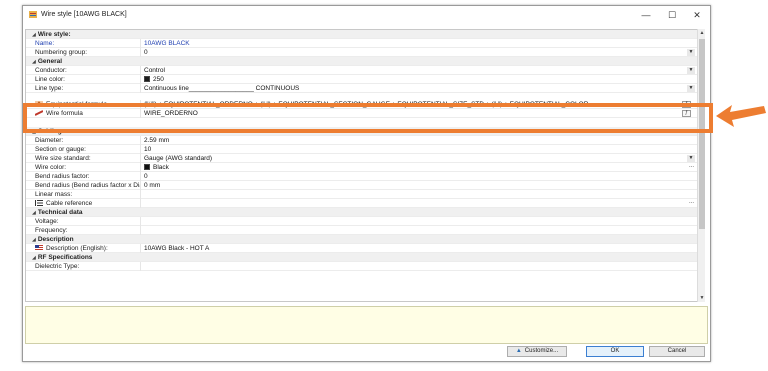 This screenshot has width=768, height=371. Describe the element at coordinates (422, 140) in the screenshot. I see `diameter-value: 2.59 mm` at that location.